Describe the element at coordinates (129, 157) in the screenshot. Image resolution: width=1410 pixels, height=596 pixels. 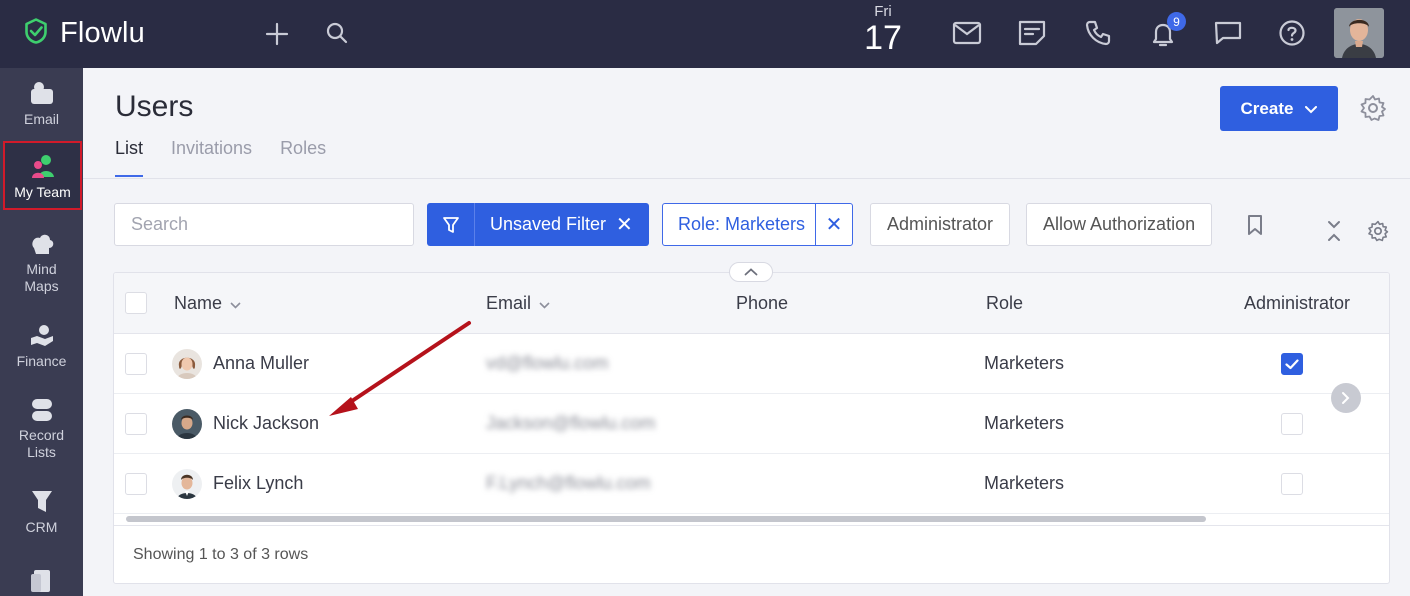
I see `tab-list: List` at that location.